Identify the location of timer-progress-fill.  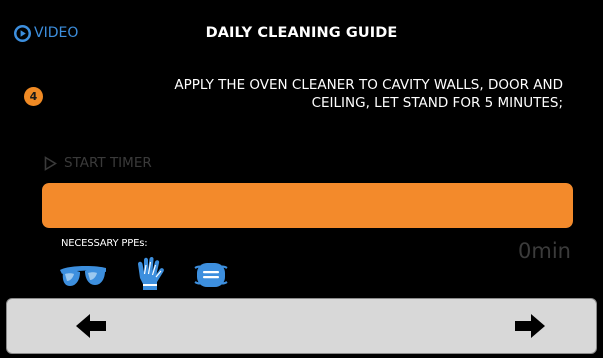
(307, 205).